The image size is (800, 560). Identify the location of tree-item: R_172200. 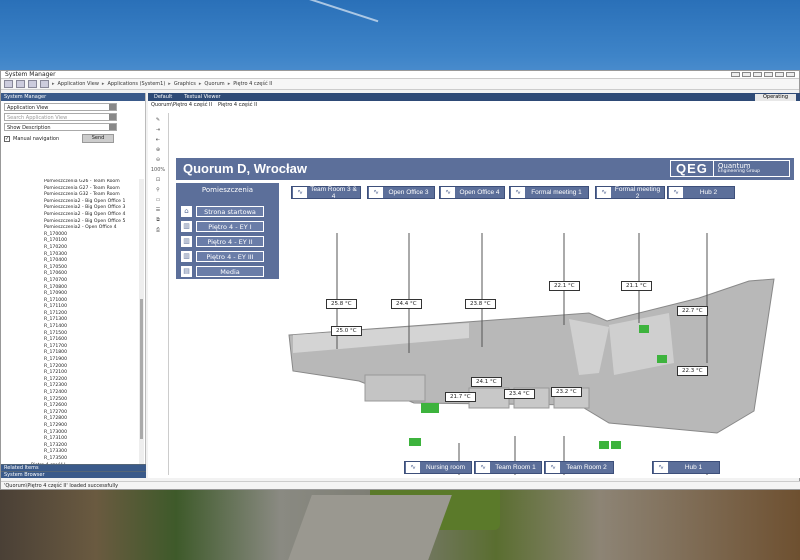
(71, 380).